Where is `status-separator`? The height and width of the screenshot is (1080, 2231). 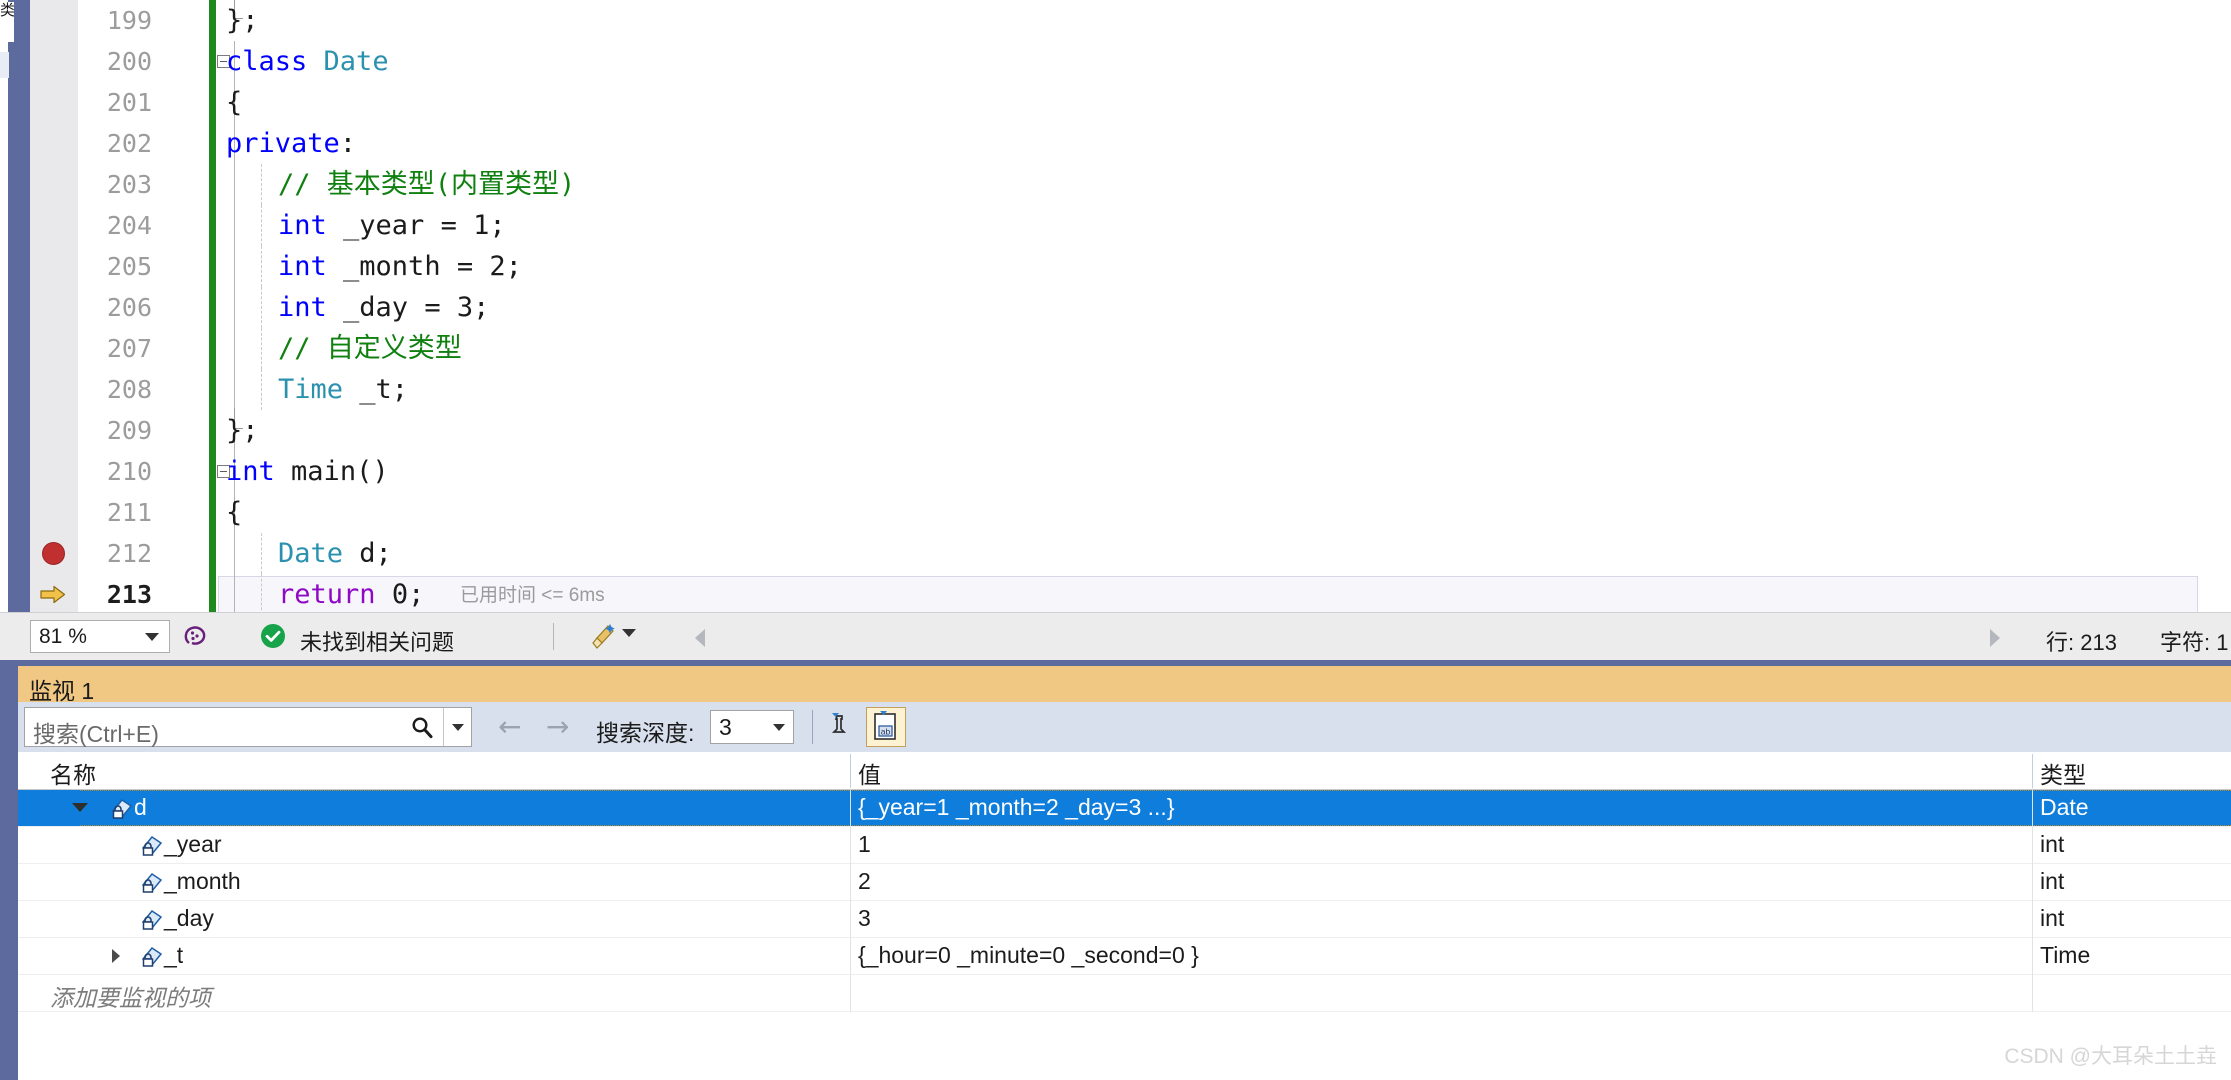
status-separator is located at coordinates (553, 636).